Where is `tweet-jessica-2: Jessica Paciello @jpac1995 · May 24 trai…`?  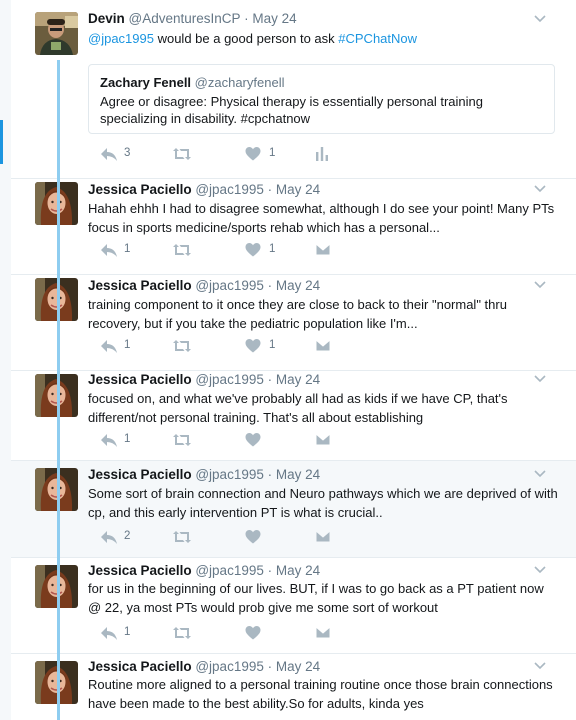
tweet-jessica-2: Jessica Paciello @jpac1995 · May 24 trai… is located at coordinates (293, 322).